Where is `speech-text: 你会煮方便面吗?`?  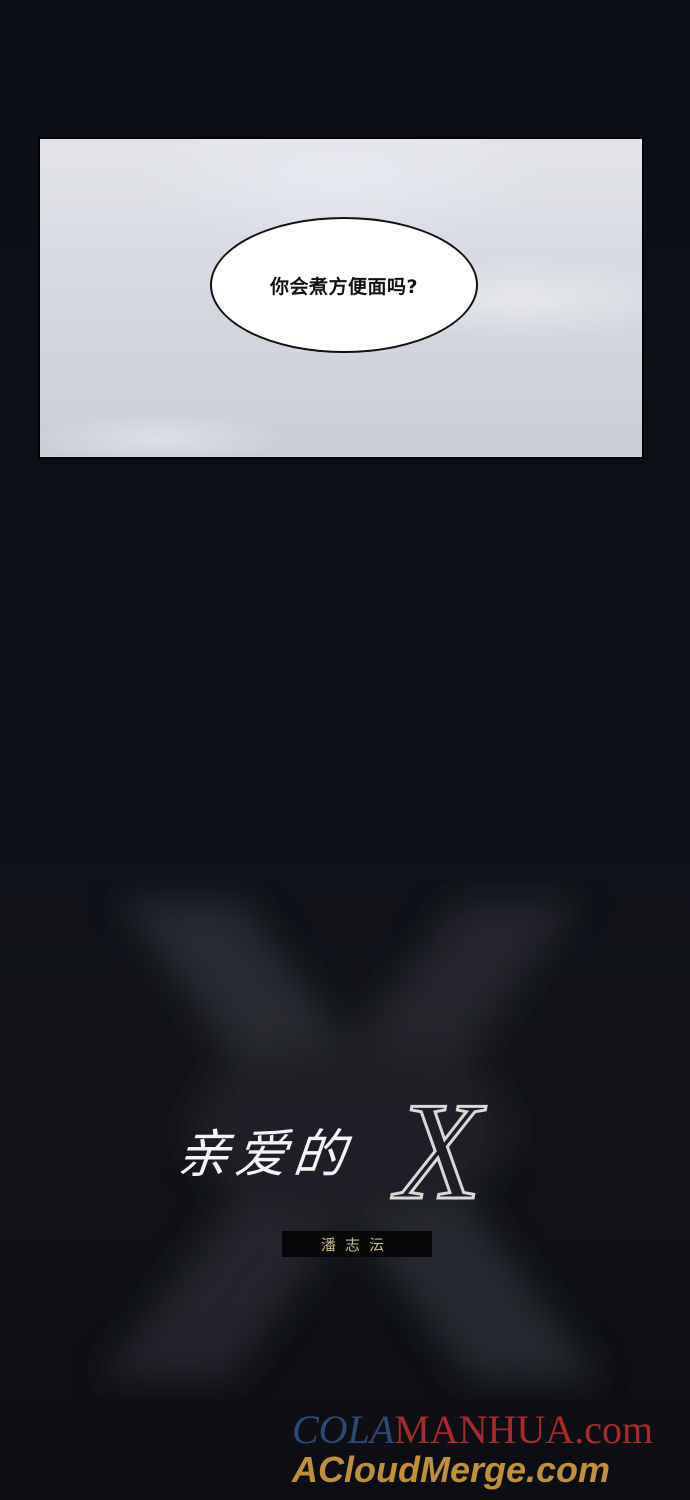
speech-text: 你会煮方便面吗? is located at coordinates (344, 286).